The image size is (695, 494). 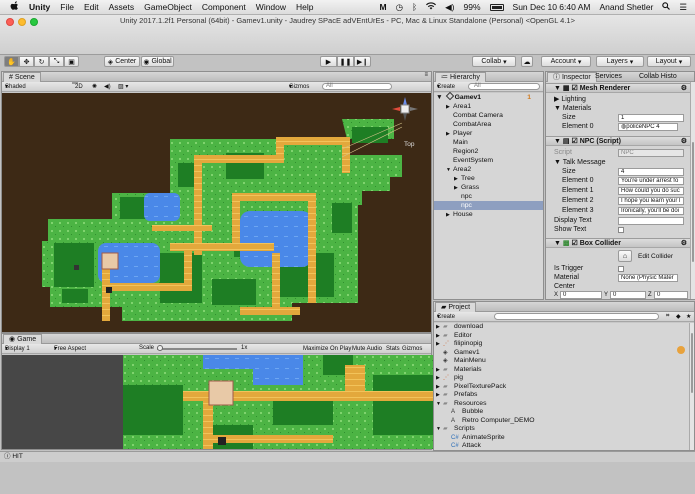 What do you see at coordinates (362, 61) in the screenshot?
I see `step-button: ▶❙` at bounding box center [362, 61].